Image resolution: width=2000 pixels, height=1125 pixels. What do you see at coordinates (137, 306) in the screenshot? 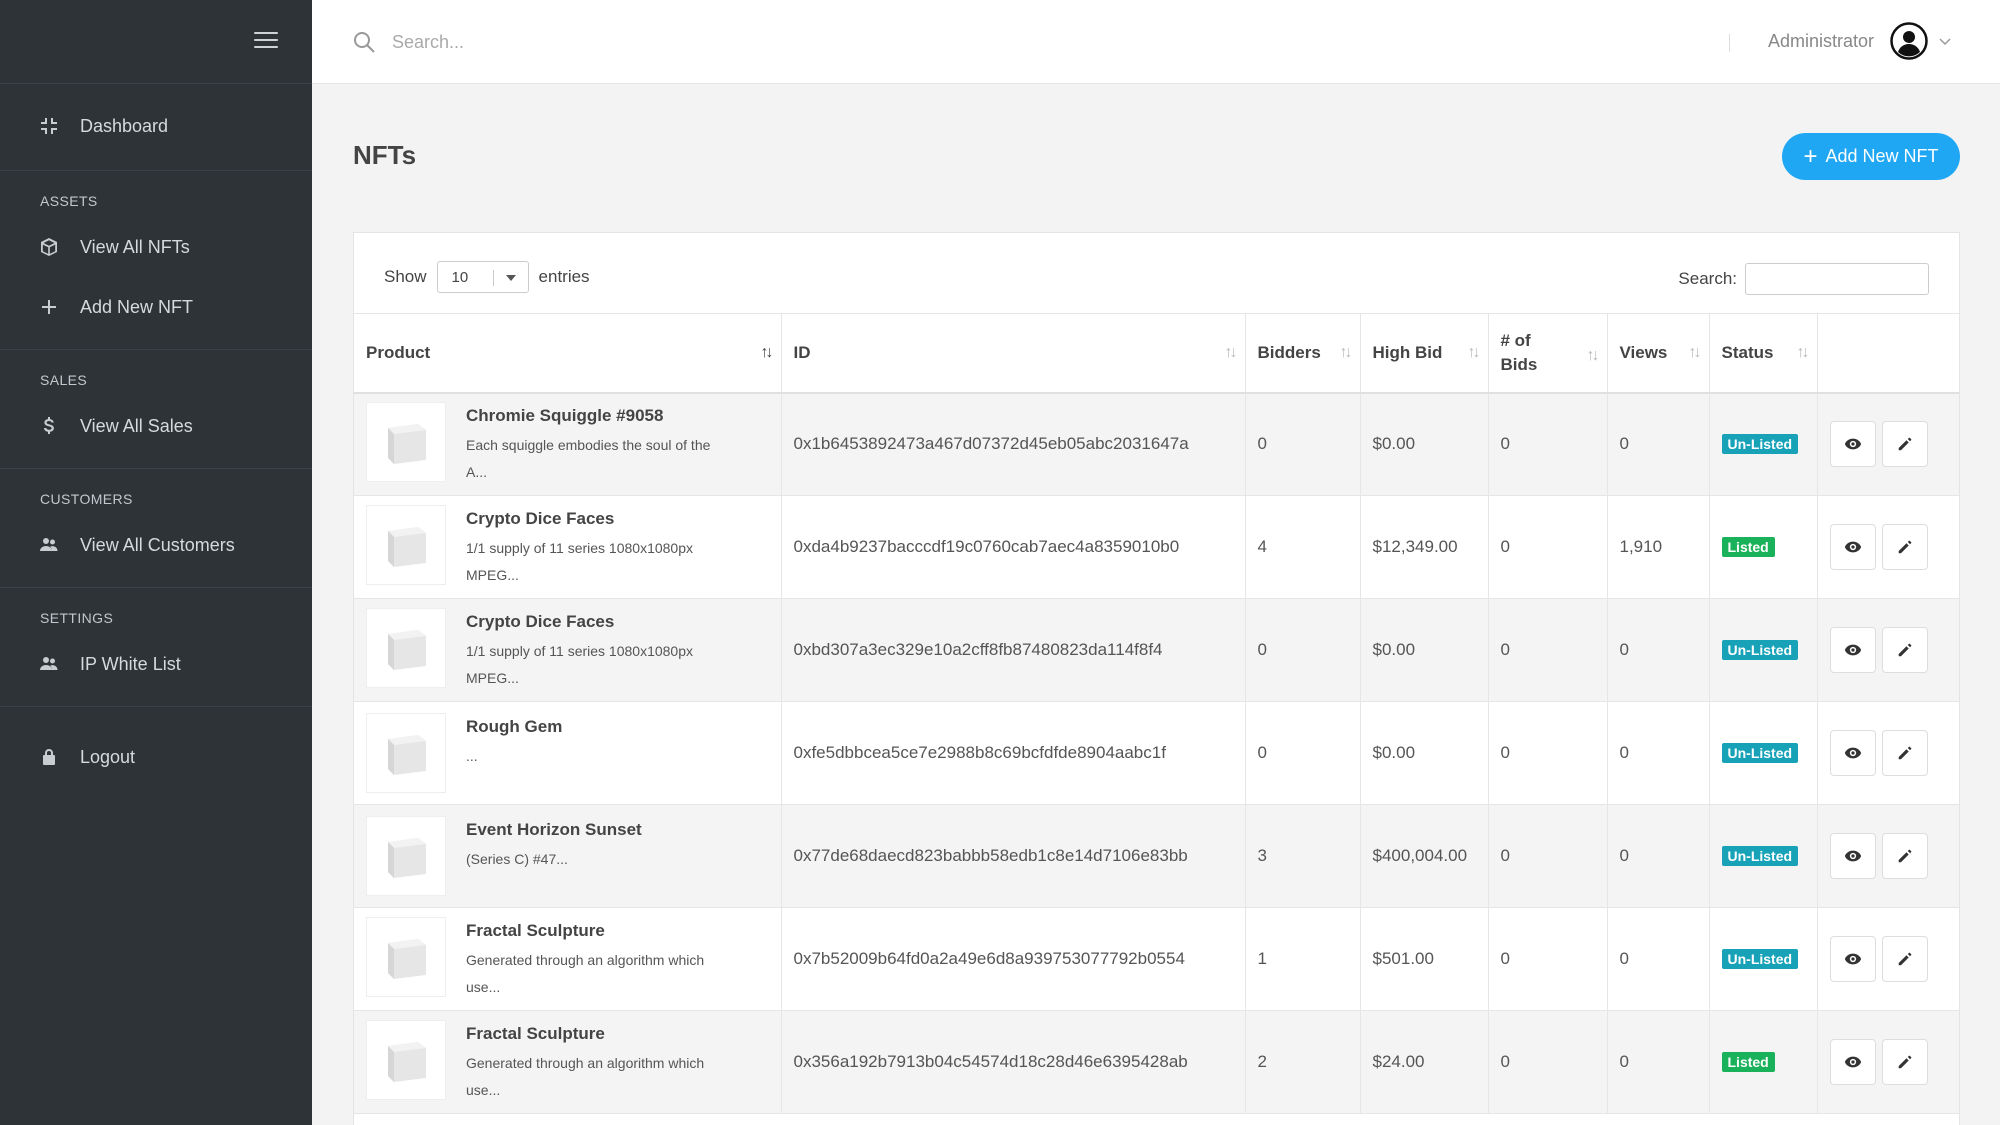
I see `sidebar-item-label: Add New NFT` at bounding box center [137, 306].